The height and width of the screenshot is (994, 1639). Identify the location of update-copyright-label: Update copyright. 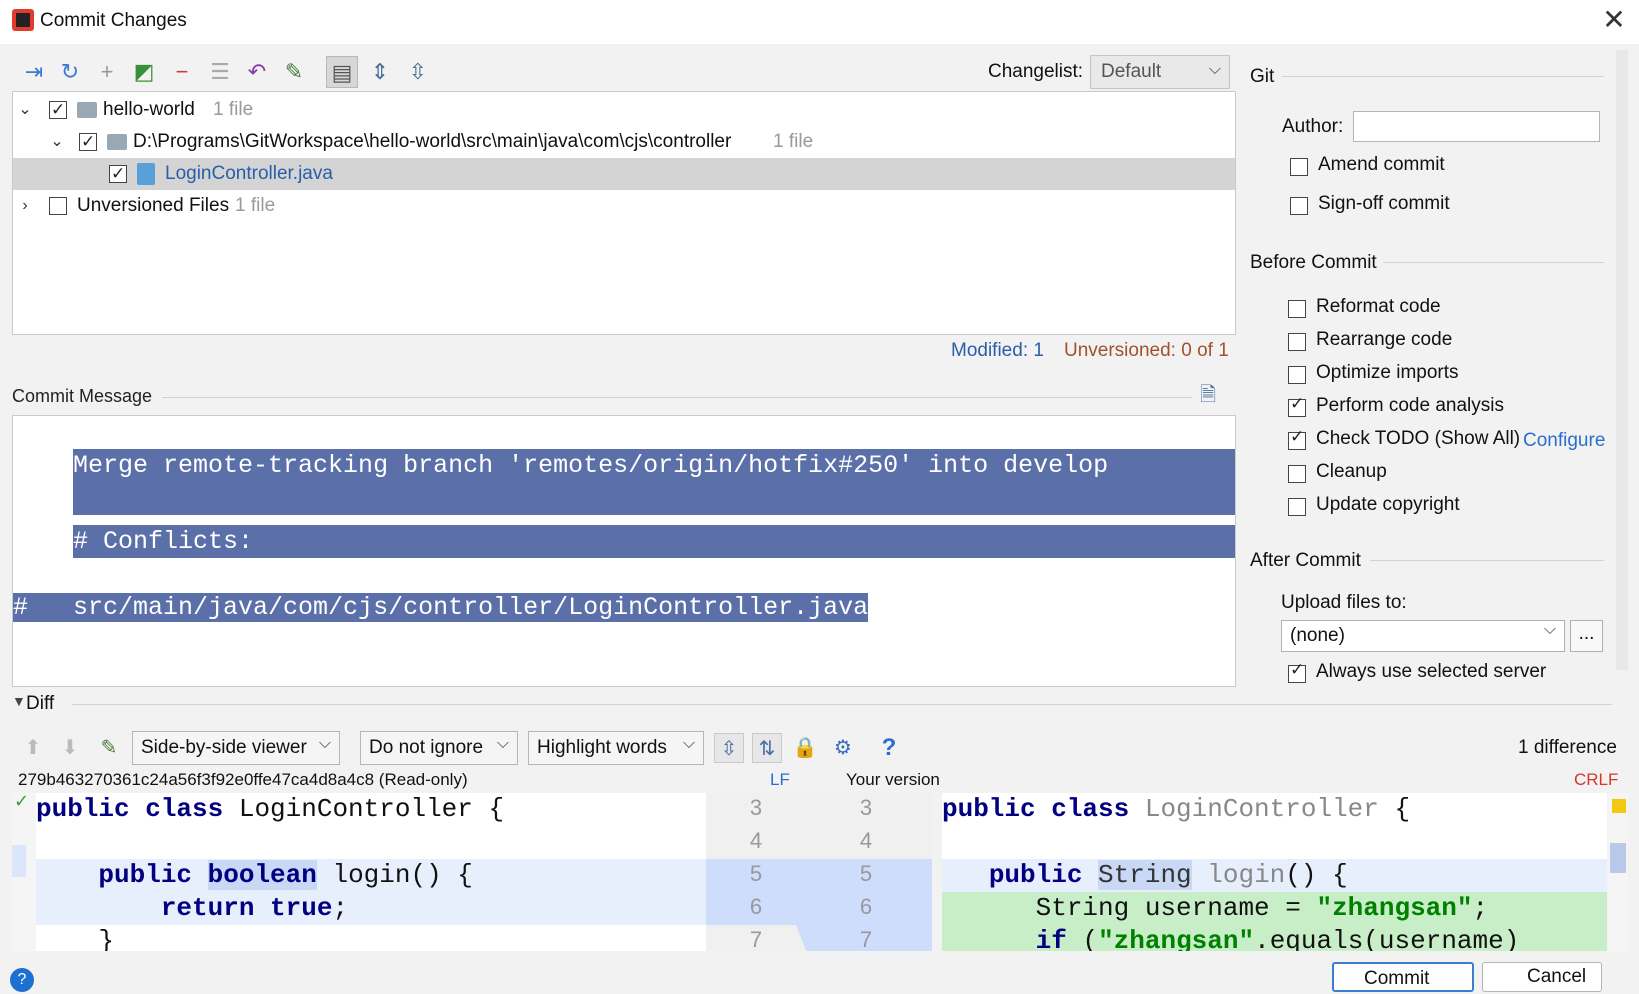
(1388, 504).